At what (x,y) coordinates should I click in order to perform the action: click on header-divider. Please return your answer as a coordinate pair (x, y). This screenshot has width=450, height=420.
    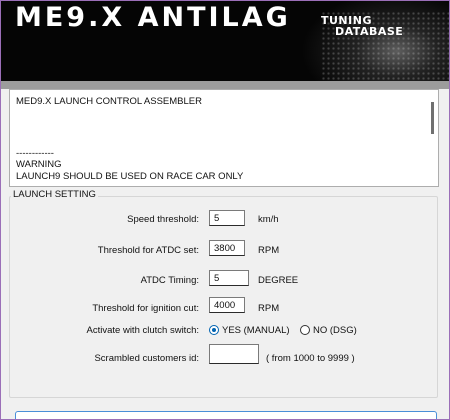
    Looking at the image, I should click on (225, 85).